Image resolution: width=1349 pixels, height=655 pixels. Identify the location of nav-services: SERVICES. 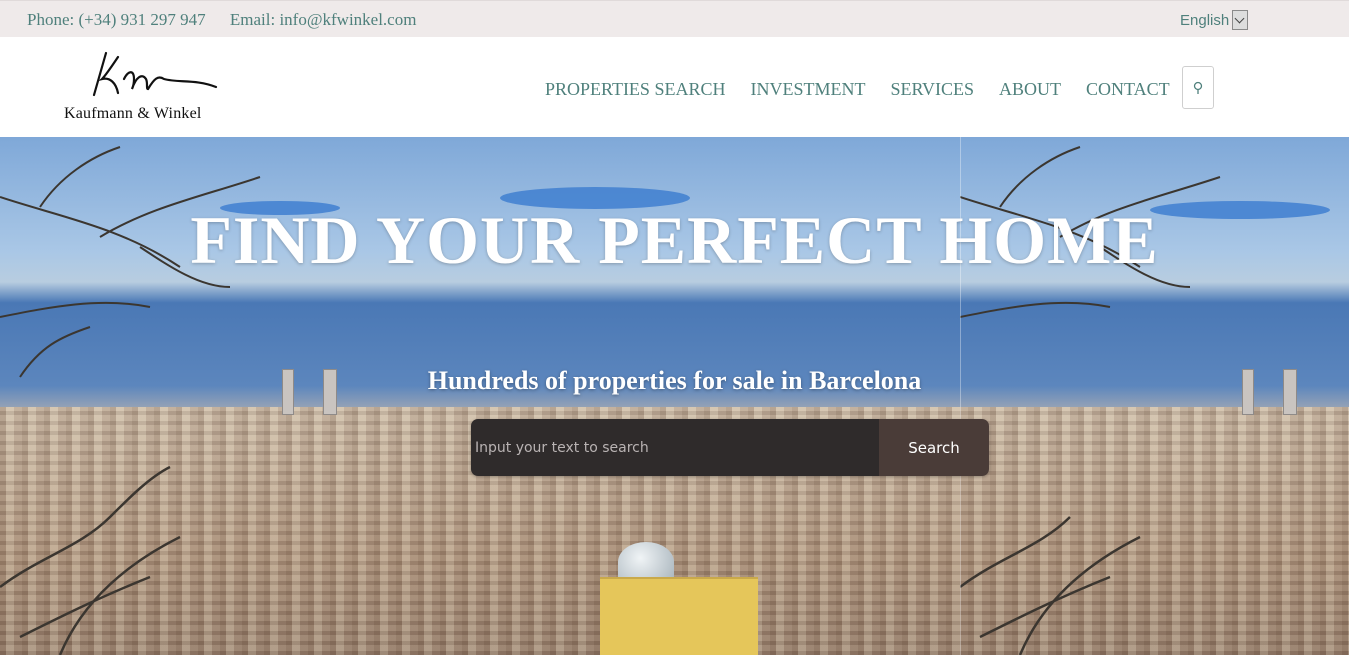
(932, 89).